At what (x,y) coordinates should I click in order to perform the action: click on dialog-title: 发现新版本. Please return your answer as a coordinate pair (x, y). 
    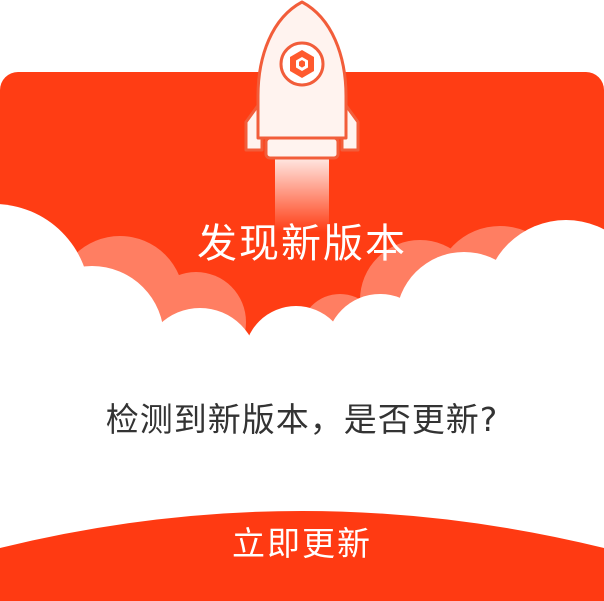
    Looking at the image, I should click on (302, 244).